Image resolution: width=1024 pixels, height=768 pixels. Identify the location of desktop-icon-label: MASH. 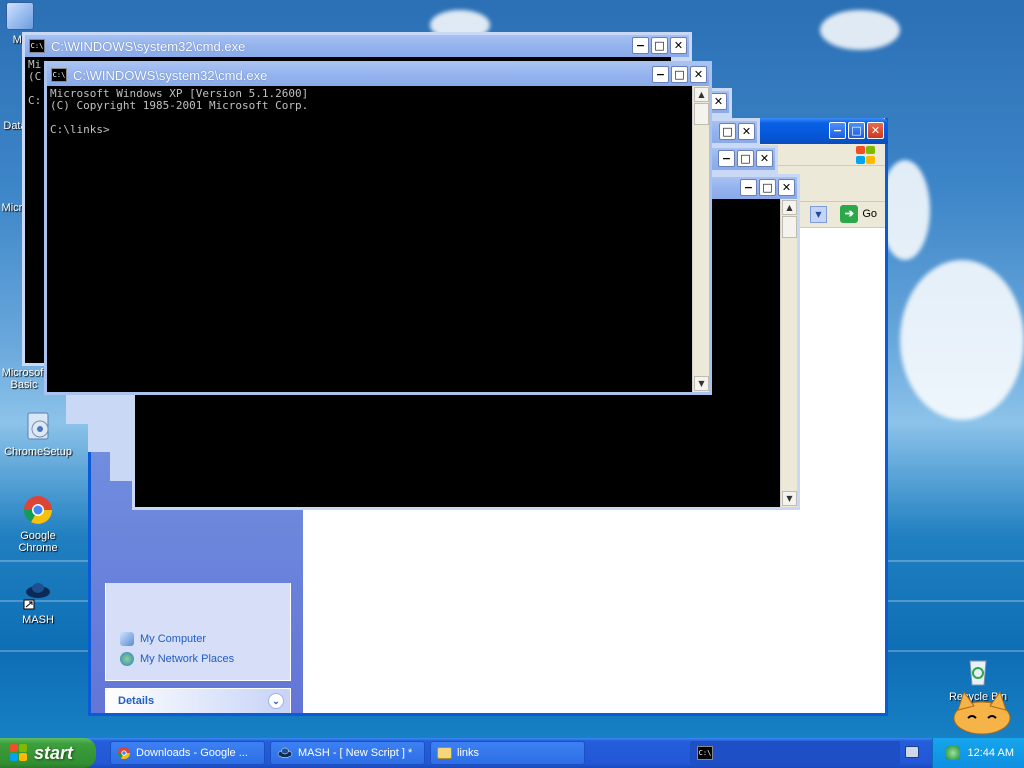
(38, 620).